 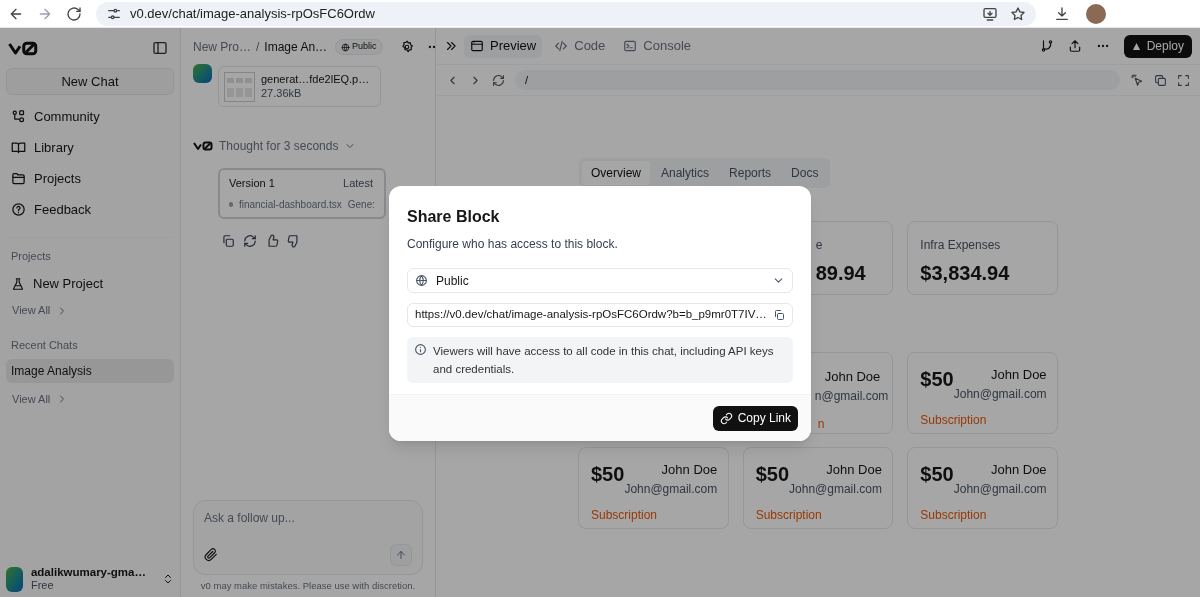 What do you see at coordinates (420, 349) in the screenshot?
I see `info-icon` at bounding box center [420, 349].